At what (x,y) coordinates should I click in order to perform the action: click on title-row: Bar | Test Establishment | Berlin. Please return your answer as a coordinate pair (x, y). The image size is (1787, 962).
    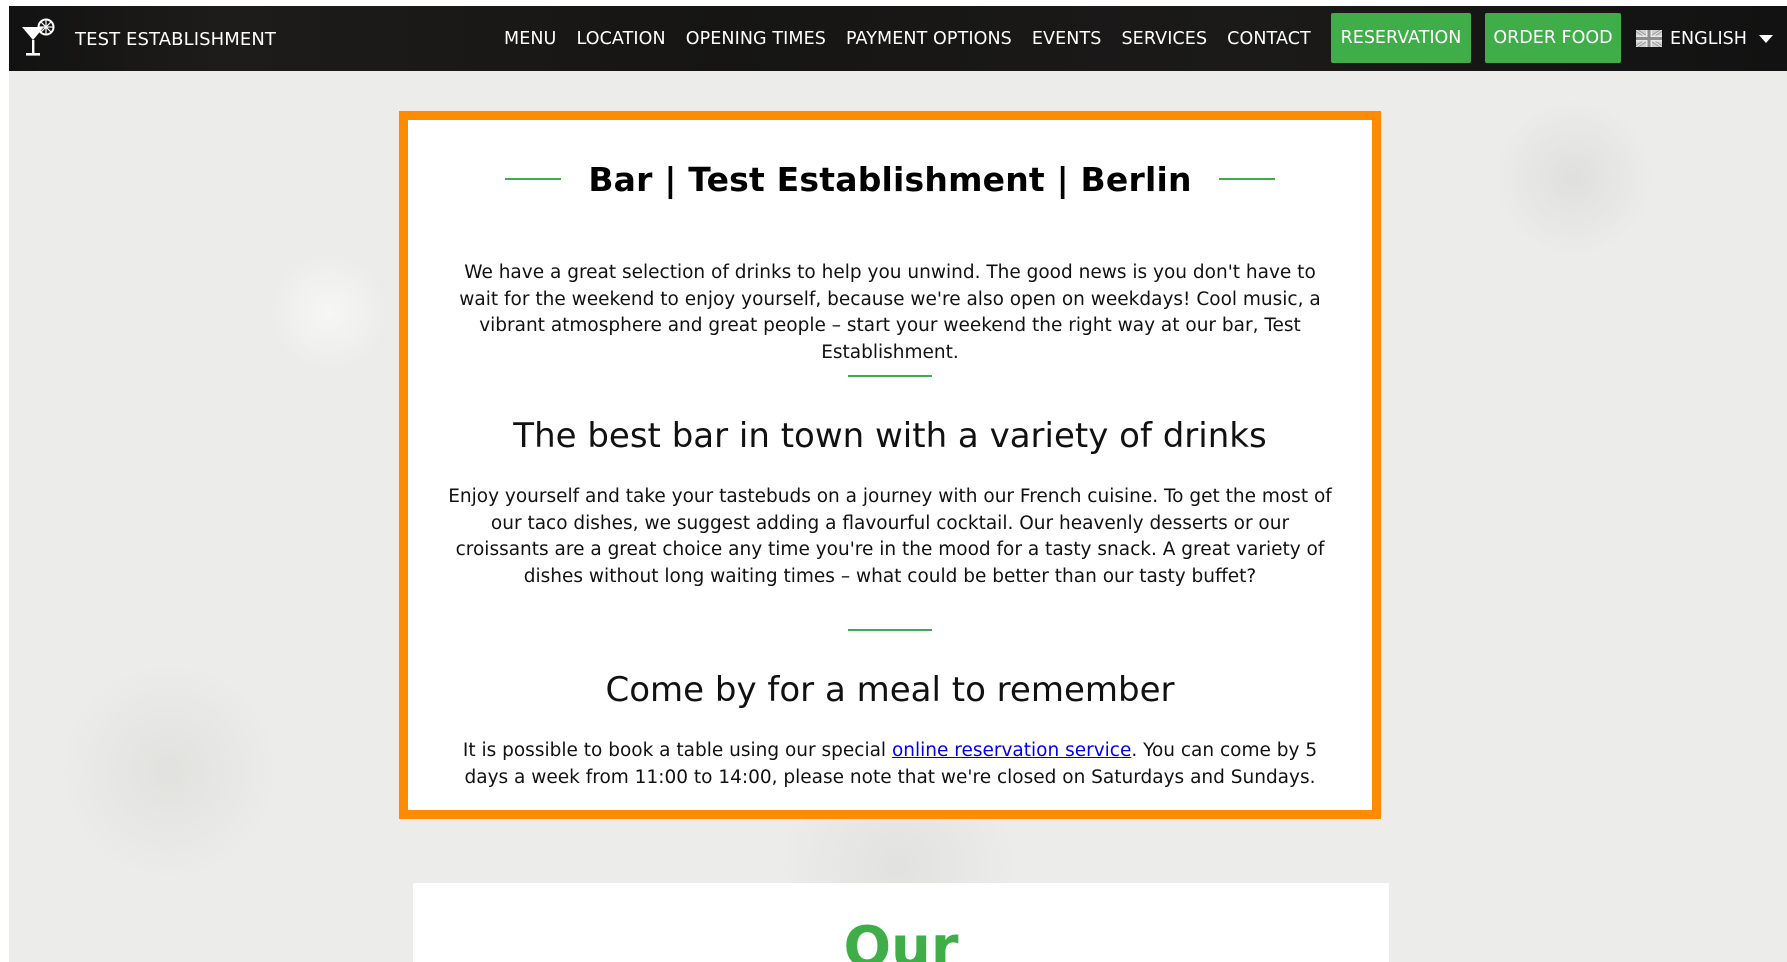
    Looking at the image, I should click on (890, 179).